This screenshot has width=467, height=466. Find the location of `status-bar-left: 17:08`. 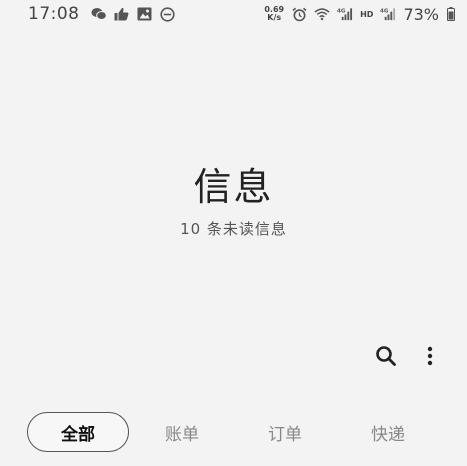

status-bar-left: 17:08 is located at coordinates (102, 14).